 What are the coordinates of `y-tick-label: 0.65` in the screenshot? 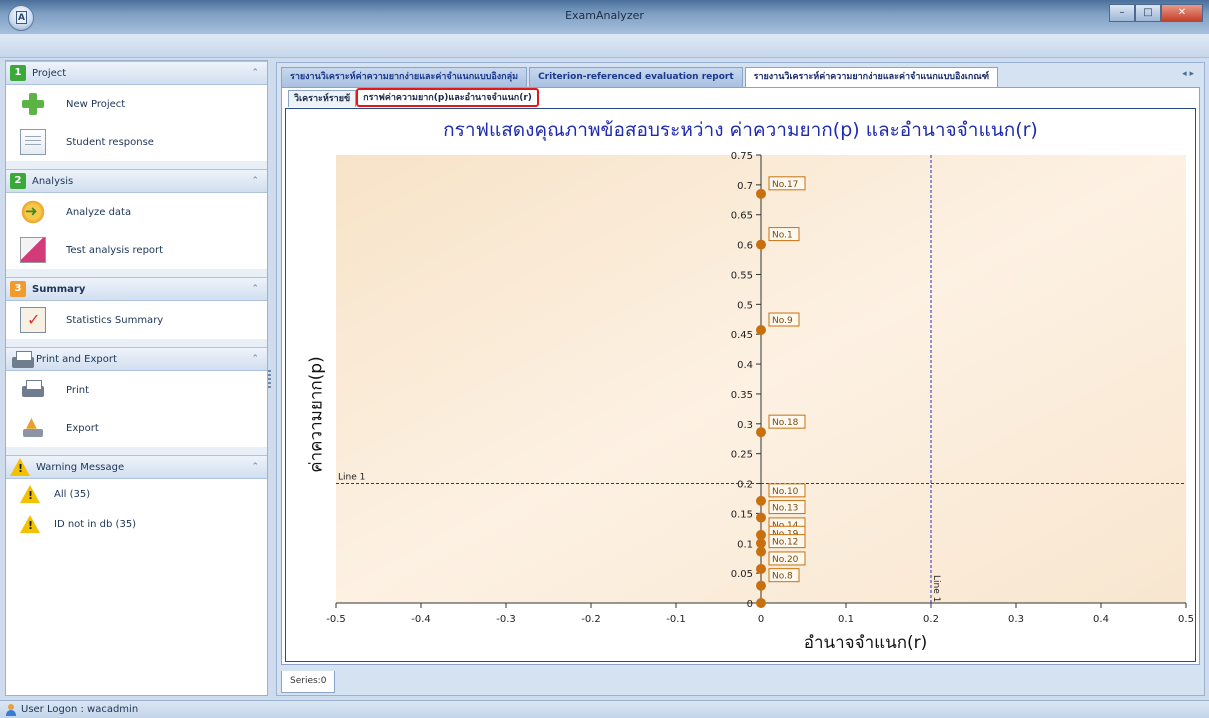 It's located at (742, 216).